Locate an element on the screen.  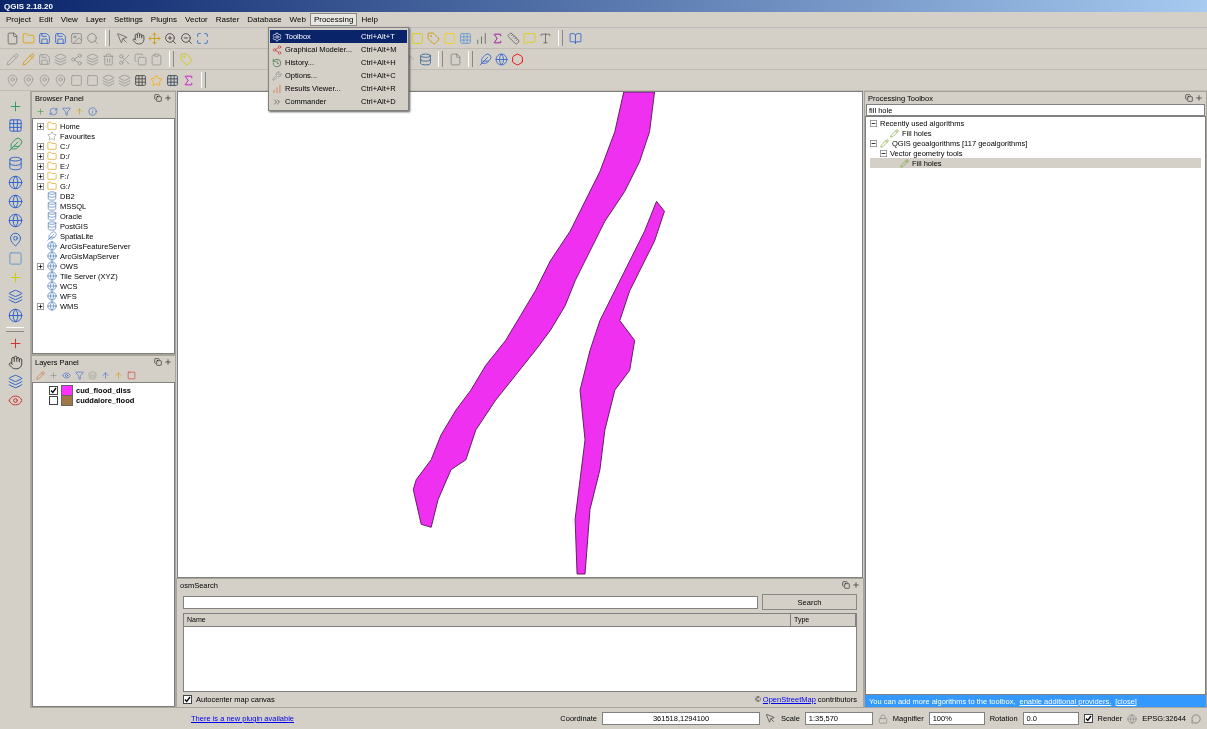
clipboard-icon is located at coordinates (156, 59).